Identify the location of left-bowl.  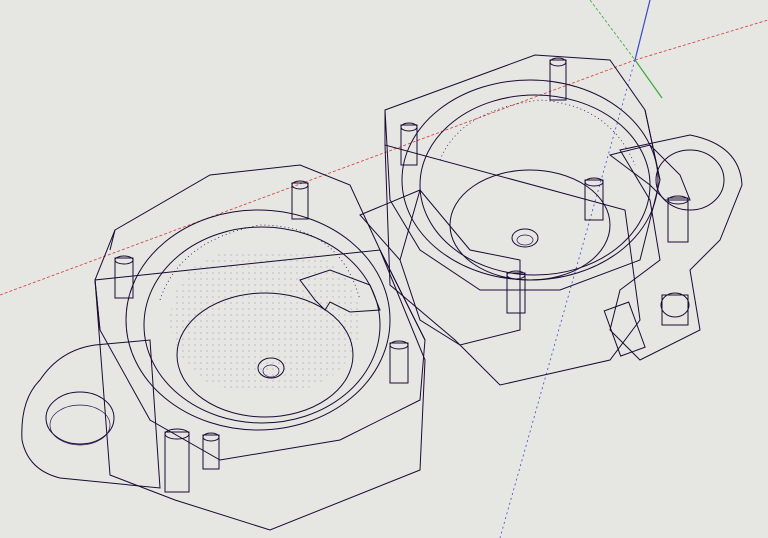
(258, 320).